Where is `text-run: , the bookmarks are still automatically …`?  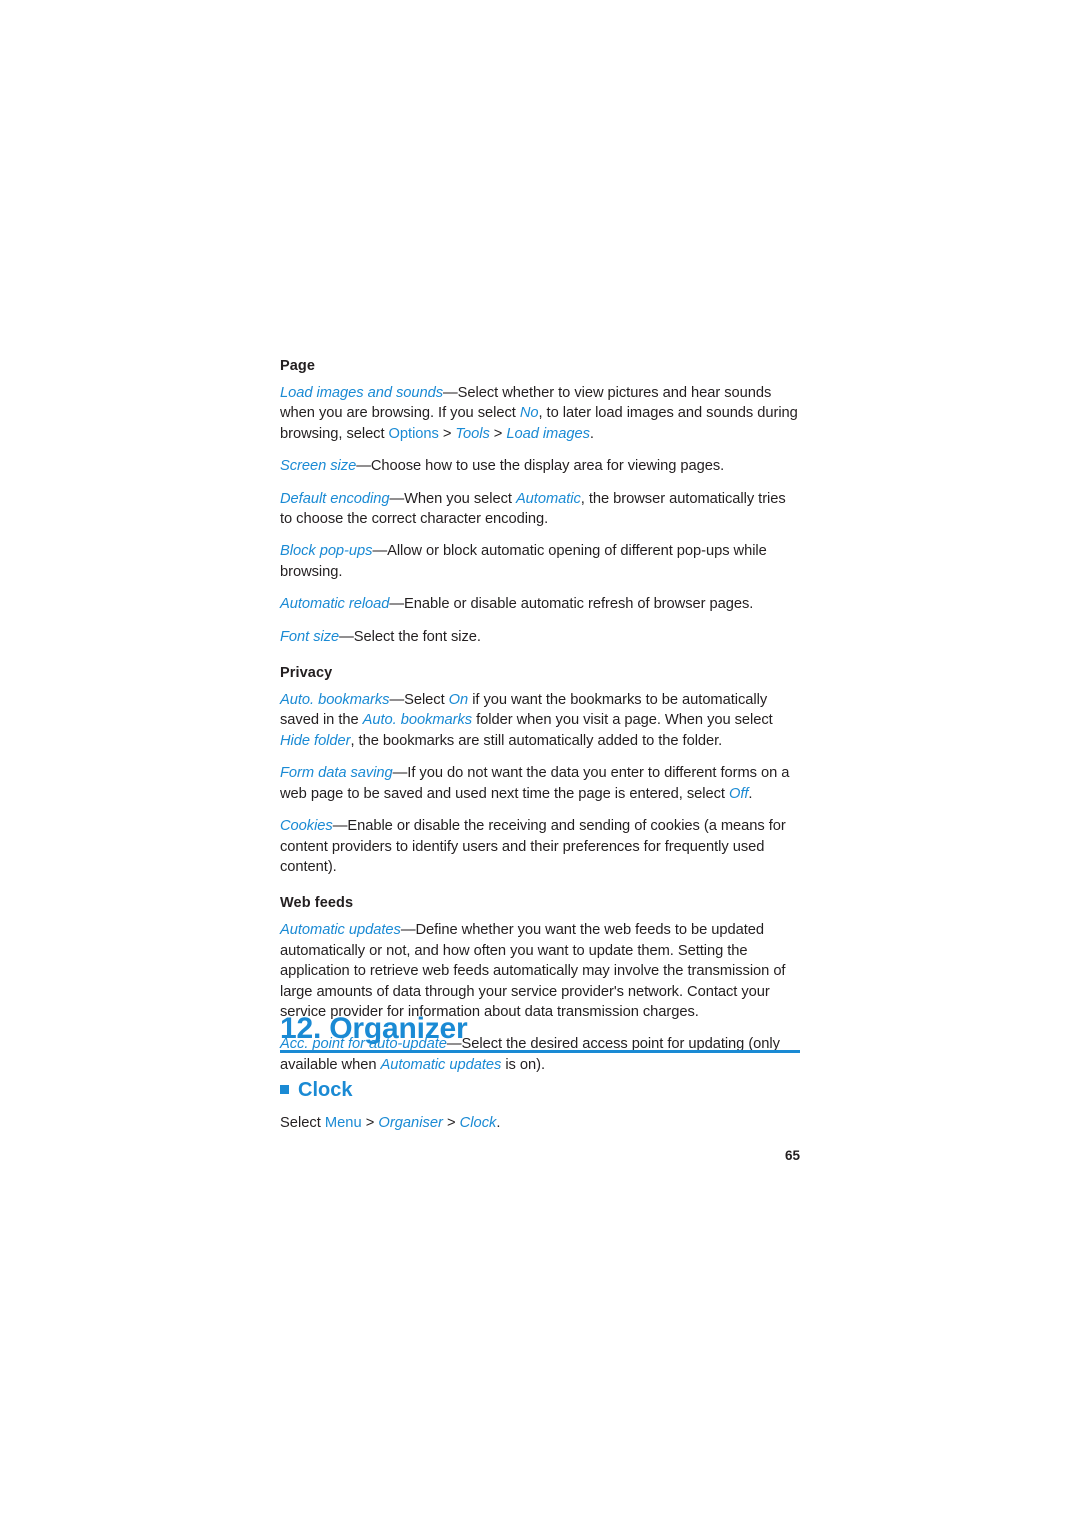
text-run: , the bookmarks are still automatically … is located at coordinates (536, 740).